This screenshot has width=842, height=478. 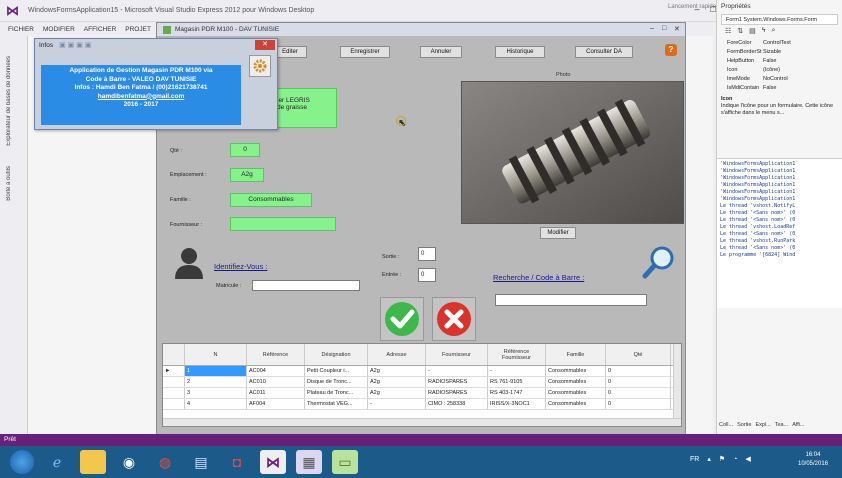 What do you see at coordinates (273, 462) in the screenshot?
I see `visual-studio-task-icon: ⋈` at bounding box center [273, 462].